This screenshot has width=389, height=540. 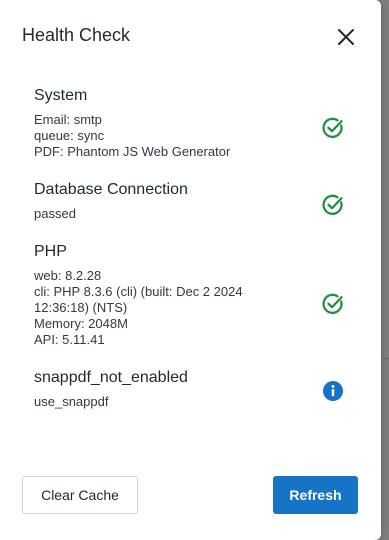 What do you see at coordinates (190, 34) in the screenshot?
I see `dialog-header: Health Check` at bounding box center [190, 34].